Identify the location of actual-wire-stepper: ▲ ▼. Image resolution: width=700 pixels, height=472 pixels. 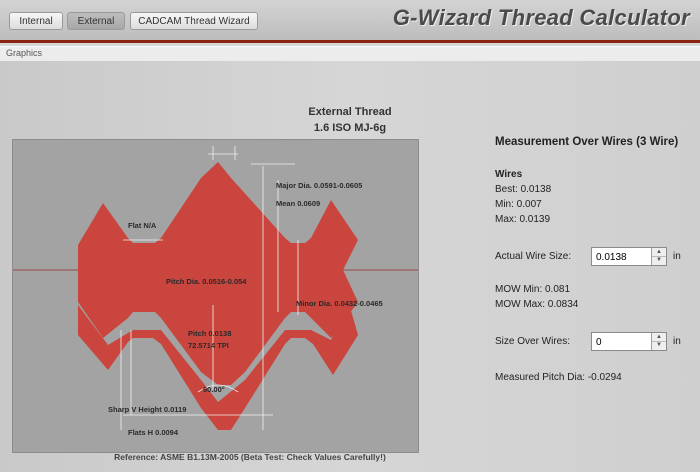
(629, 256).